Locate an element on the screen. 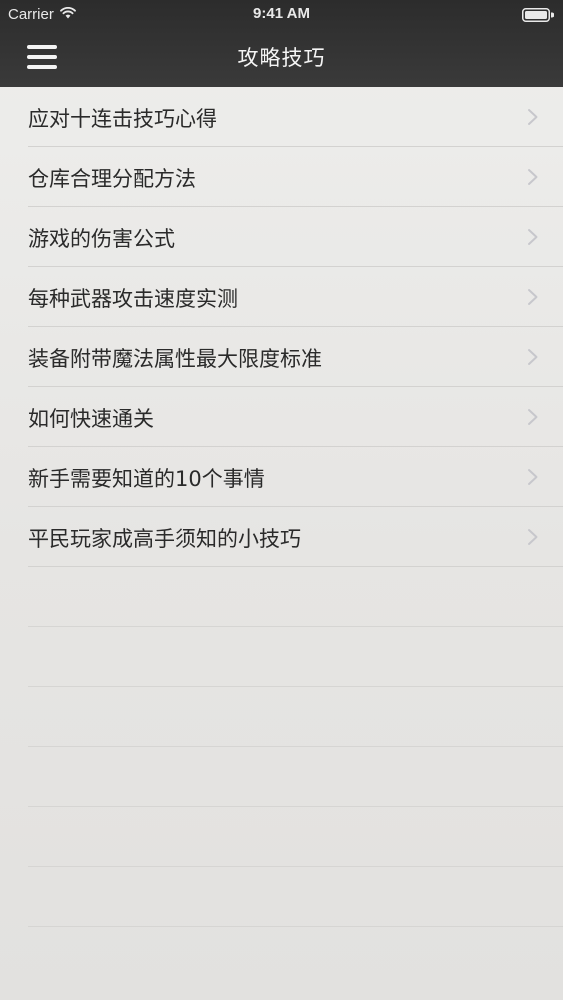 Image resolution: width=563 pixels, height=1000 pixels. list-item-label: 装备附带魔法属性最大限度标准 is located at coordinates (175, 359).